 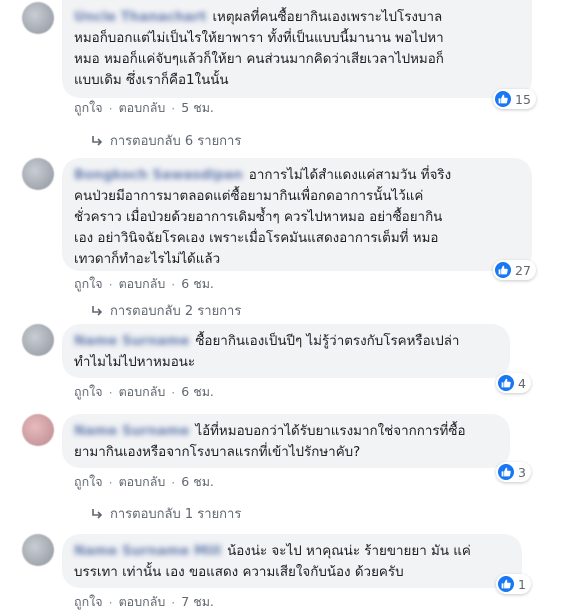 I want to click on replies-label: การตอบกลับ 6 รายการ, so click(x=175, y=140).